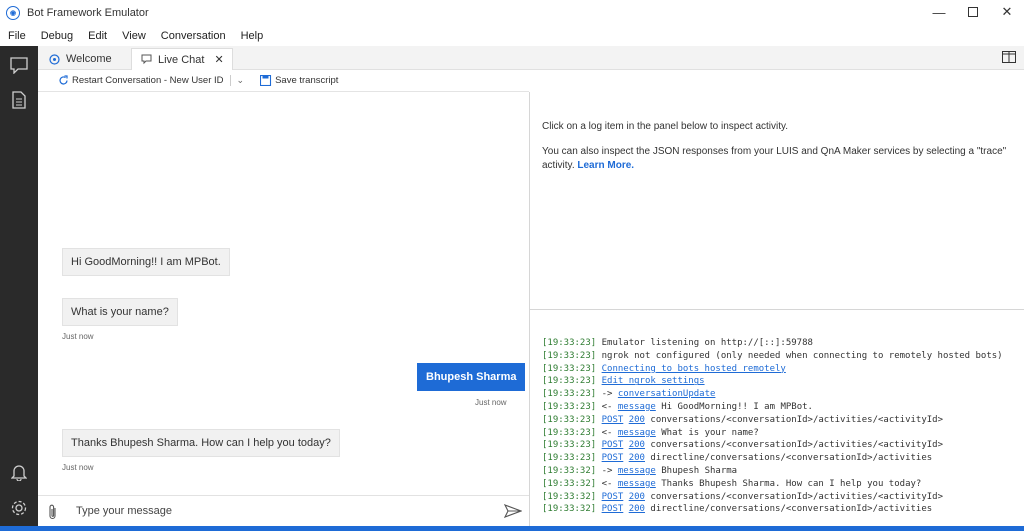 This screenshot has width=1024, height=531. I want to click on message-text: What is your name?, so click(120, 312).